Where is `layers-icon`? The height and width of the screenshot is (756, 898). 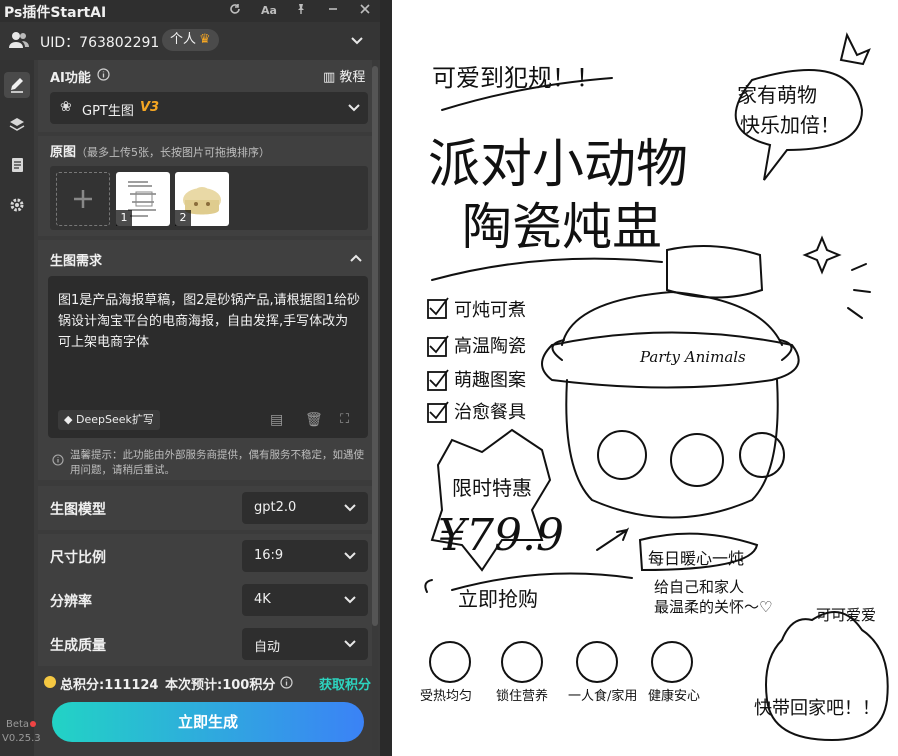
layers-icon is located at coordinates (17, 124).